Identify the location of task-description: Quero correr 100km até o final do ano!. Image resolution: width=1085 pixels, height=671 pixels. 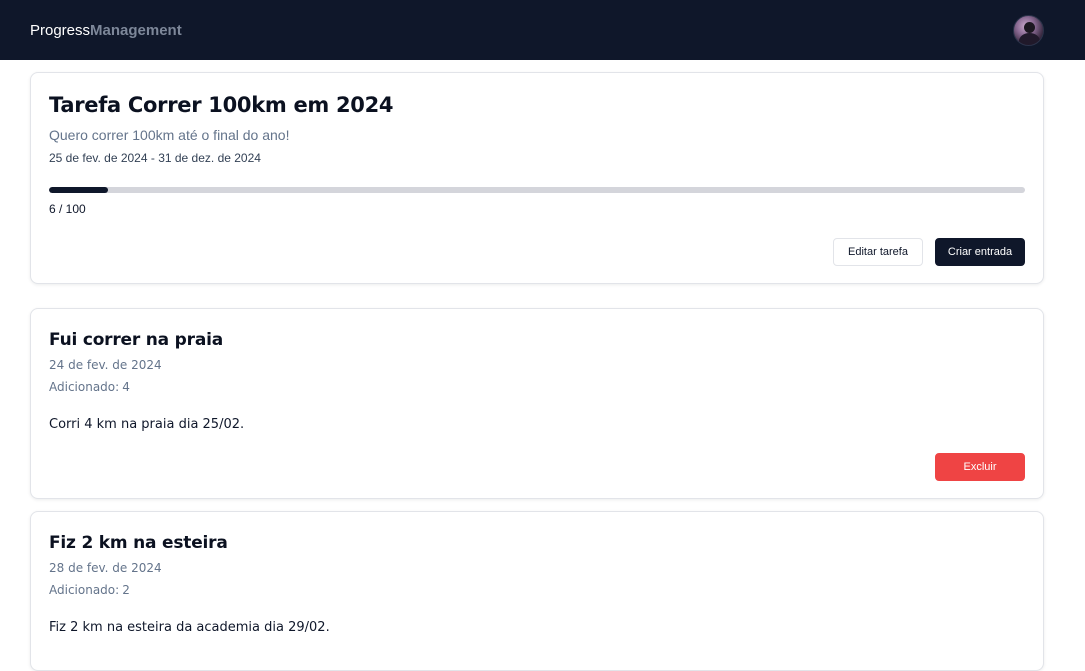
(169, 135).